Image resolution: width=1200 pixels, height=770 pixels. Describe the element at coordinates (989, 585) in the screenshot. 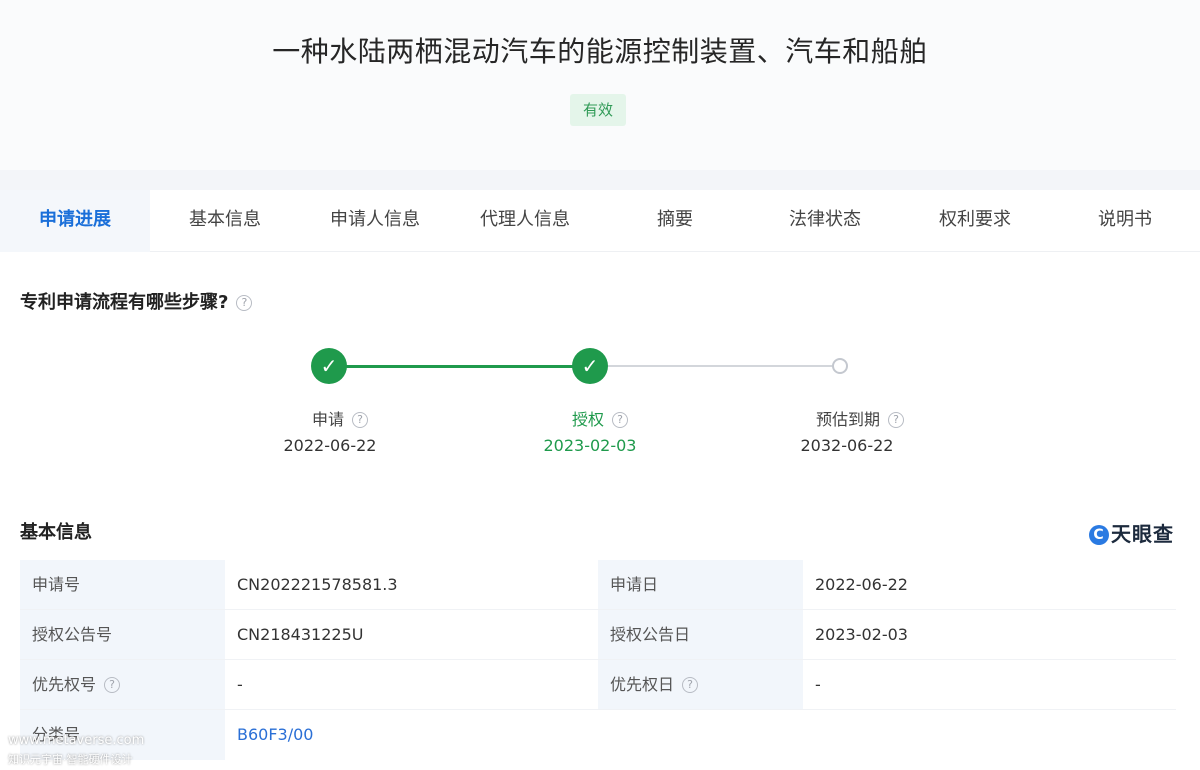

I see `table-value: 2022-06-22` at that location.